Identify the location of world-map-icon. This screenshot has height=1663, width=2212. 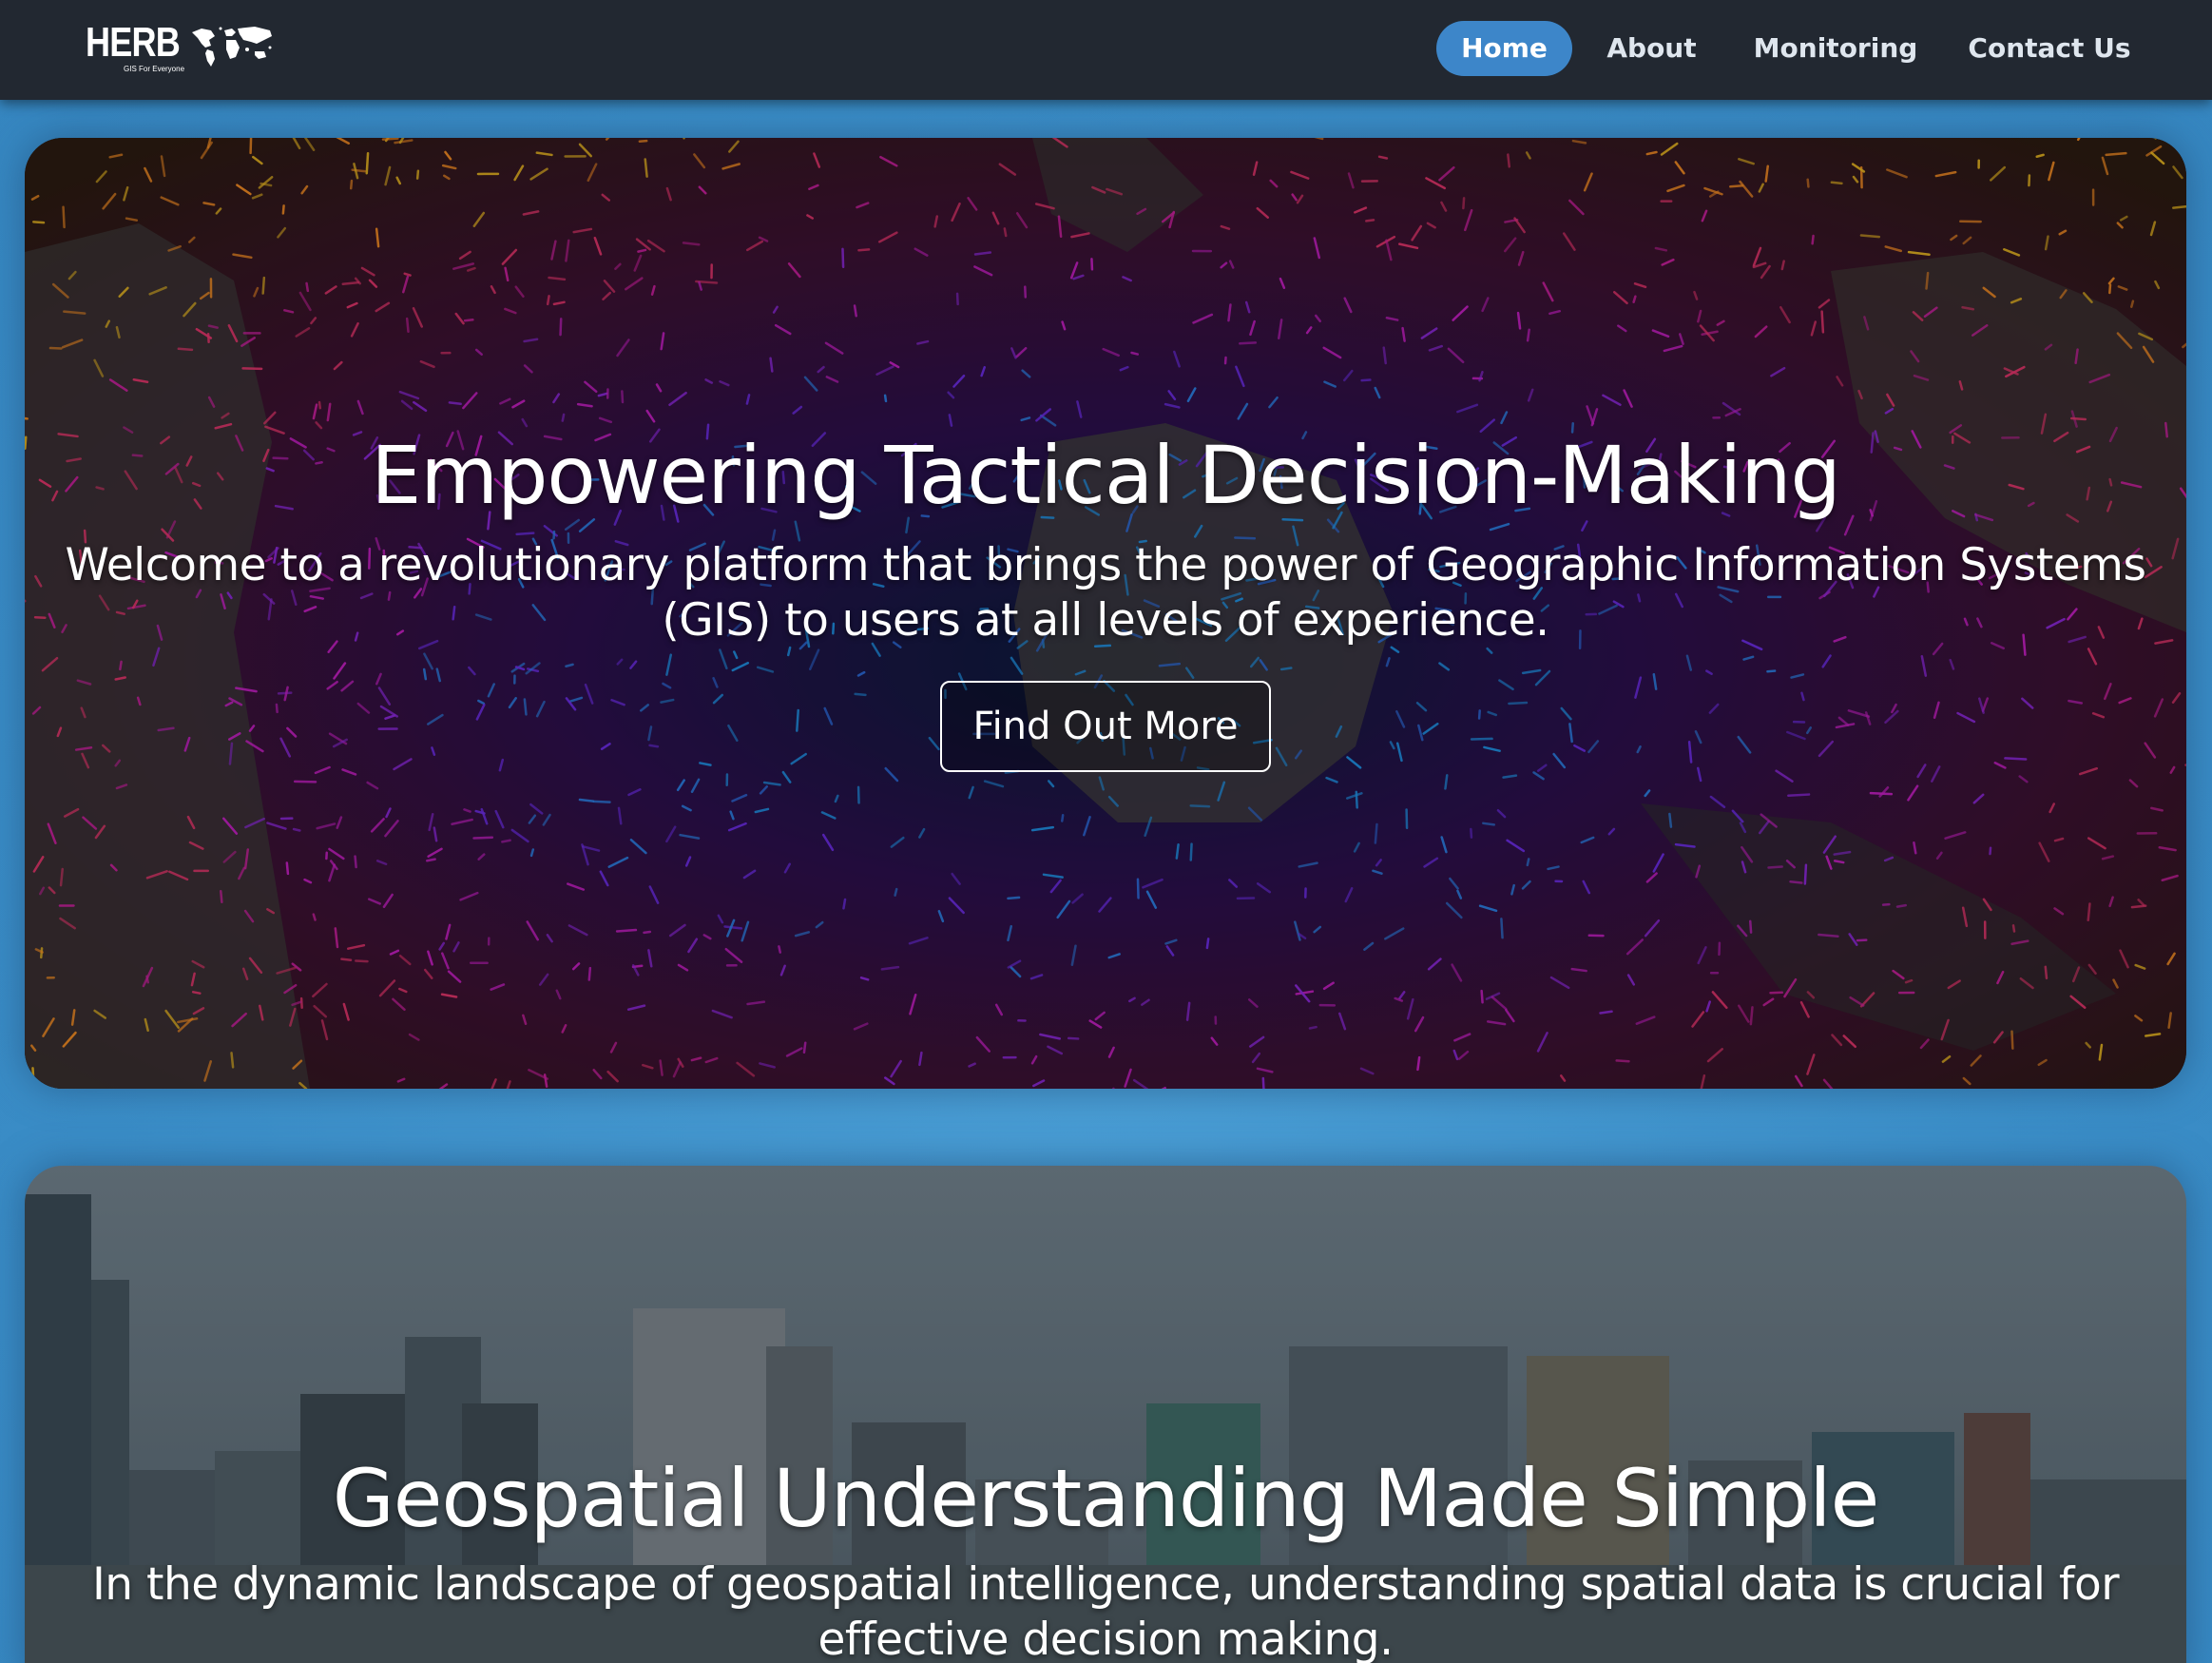
(232, 47).